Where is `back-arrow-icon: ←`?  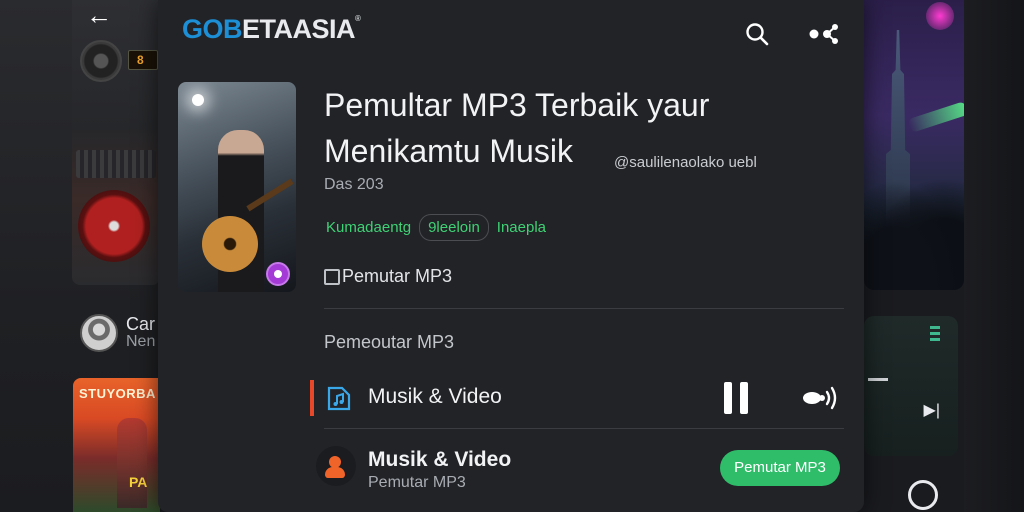 back-arrow-icon: ← is located at coordinates (99, 15).